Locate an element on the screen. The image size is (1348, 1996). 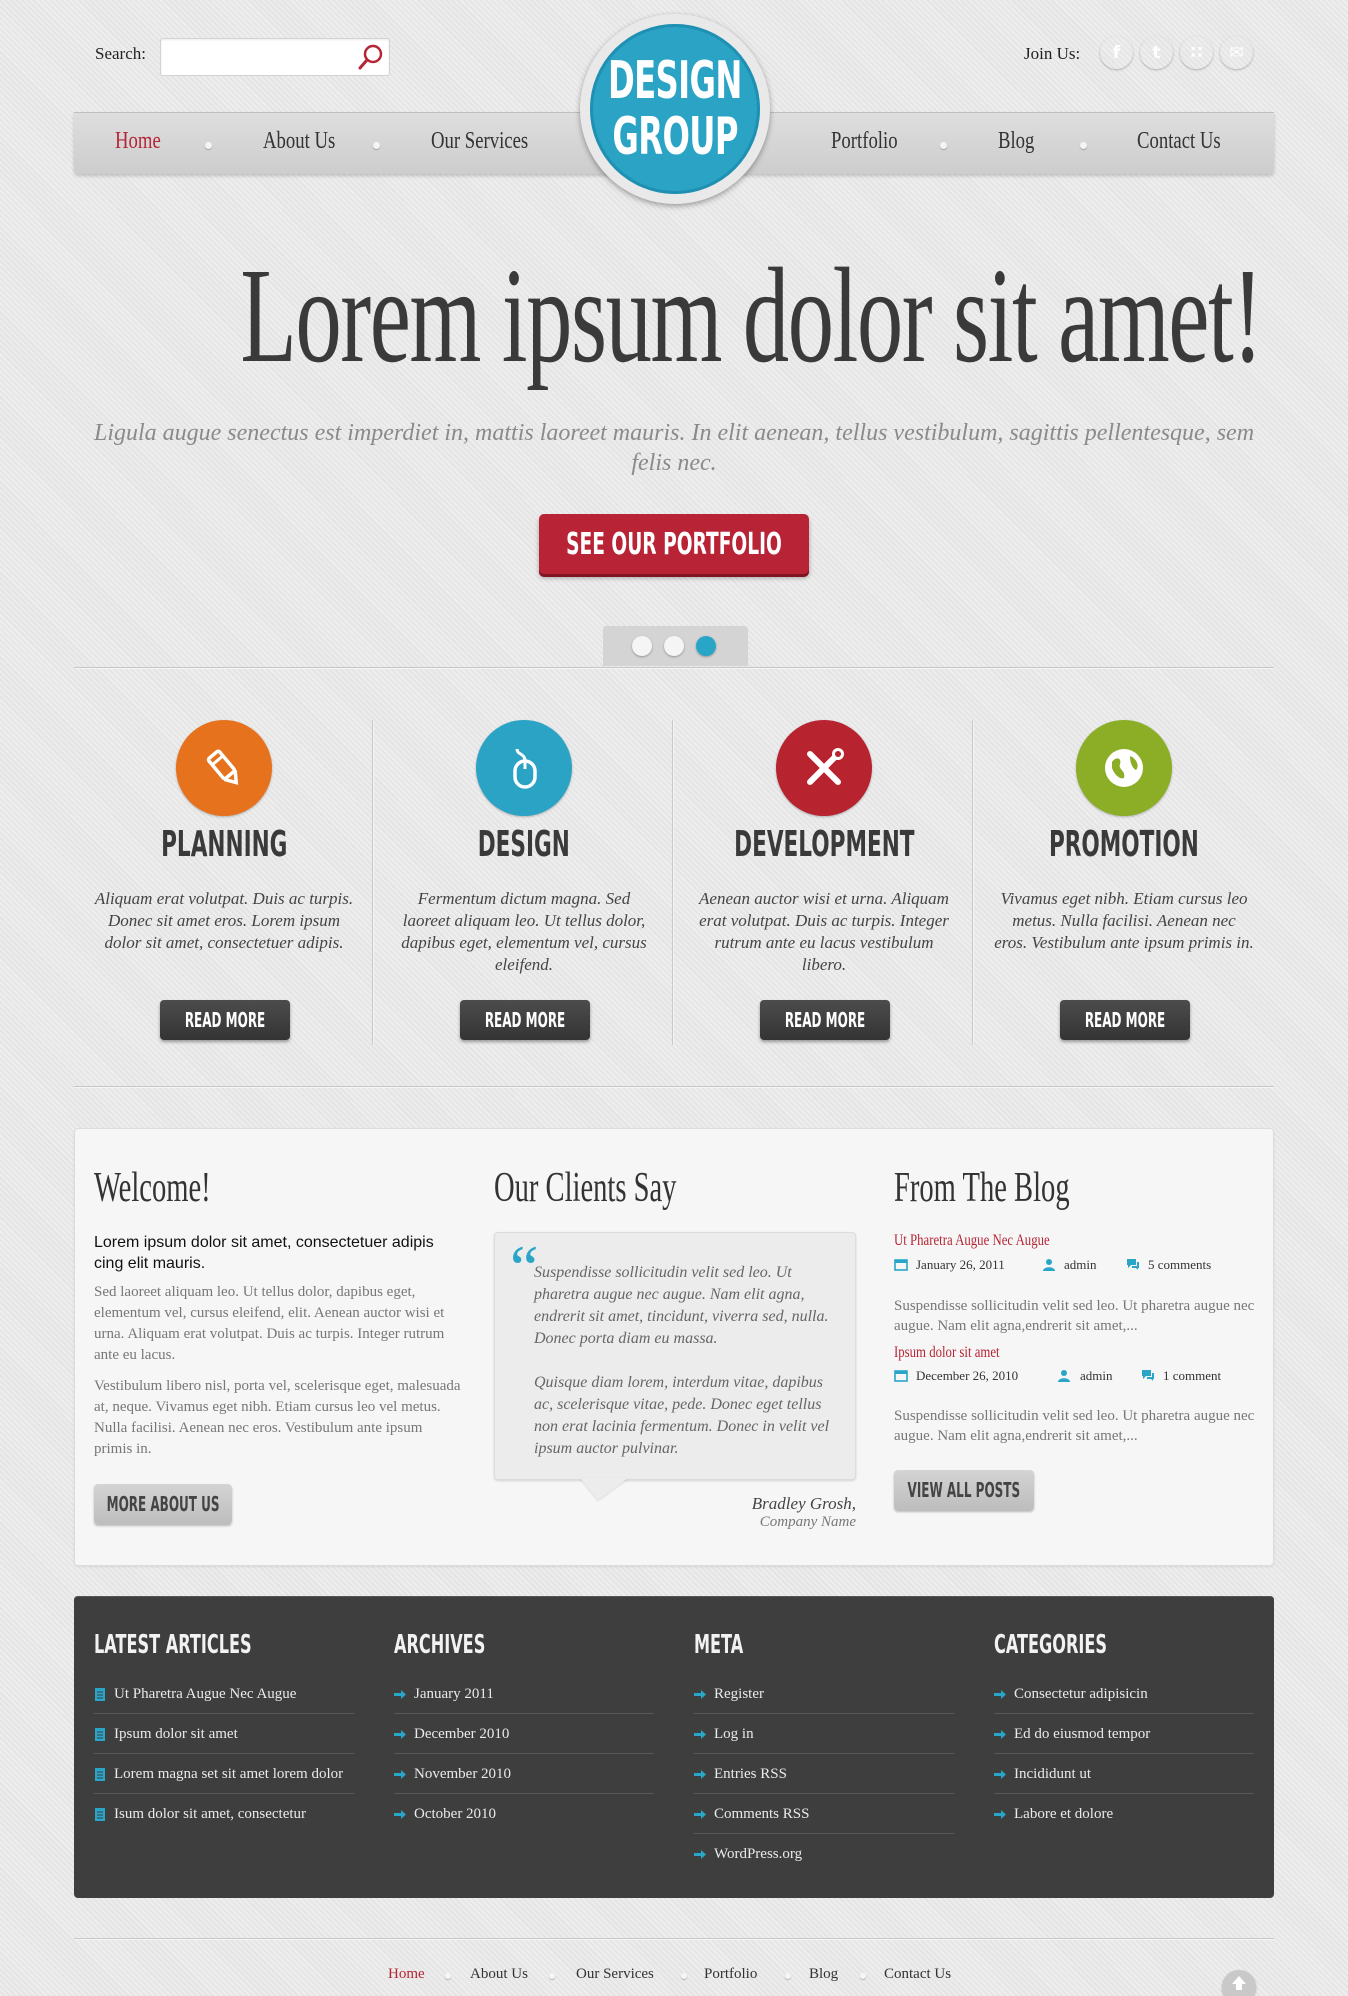
back-to-top-button is located at coordinates (1239, 1983).